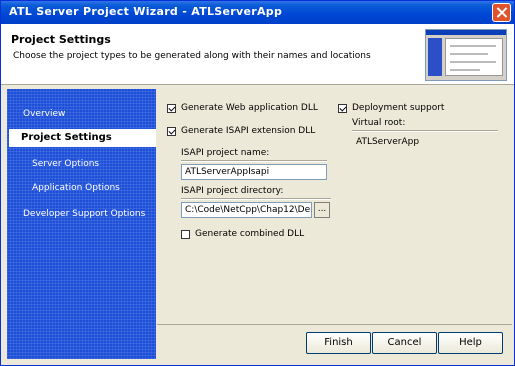 The image size is (515, 366). I want to click on isapi-dir-separator, so click(256, 199).